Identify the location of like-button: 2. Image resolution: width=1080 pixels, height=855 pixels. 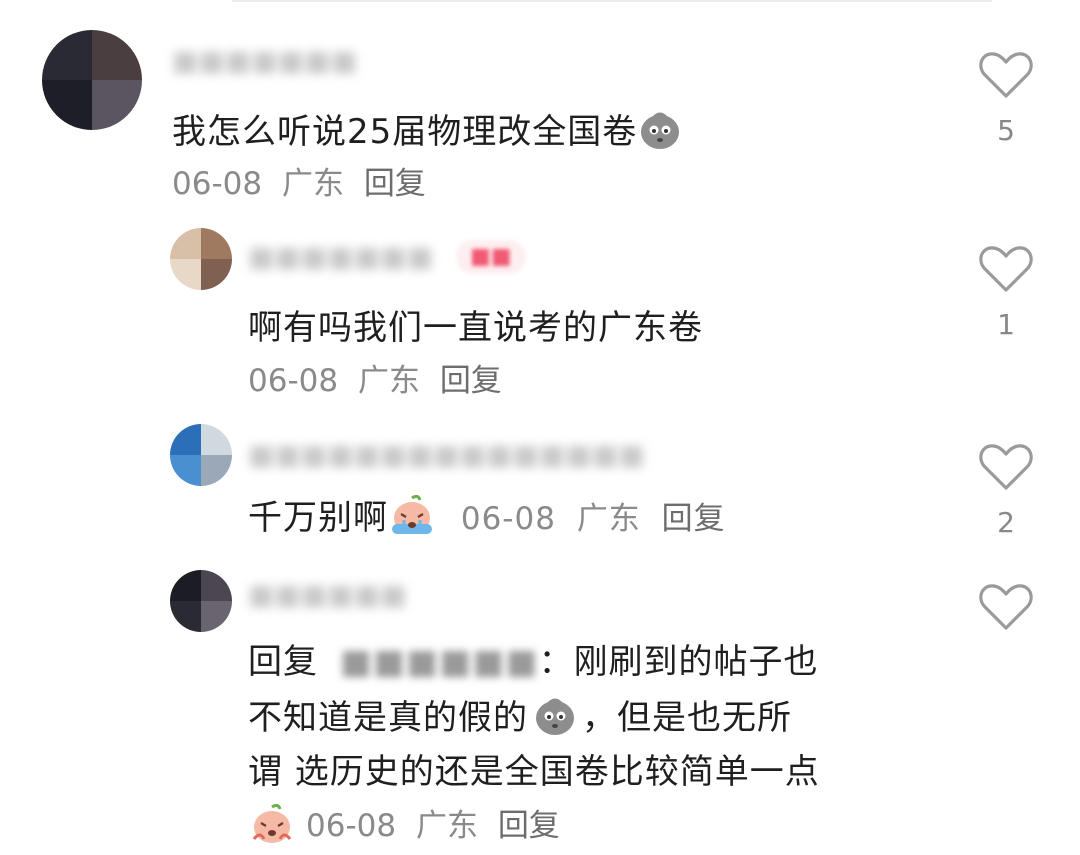
(1006, 490).